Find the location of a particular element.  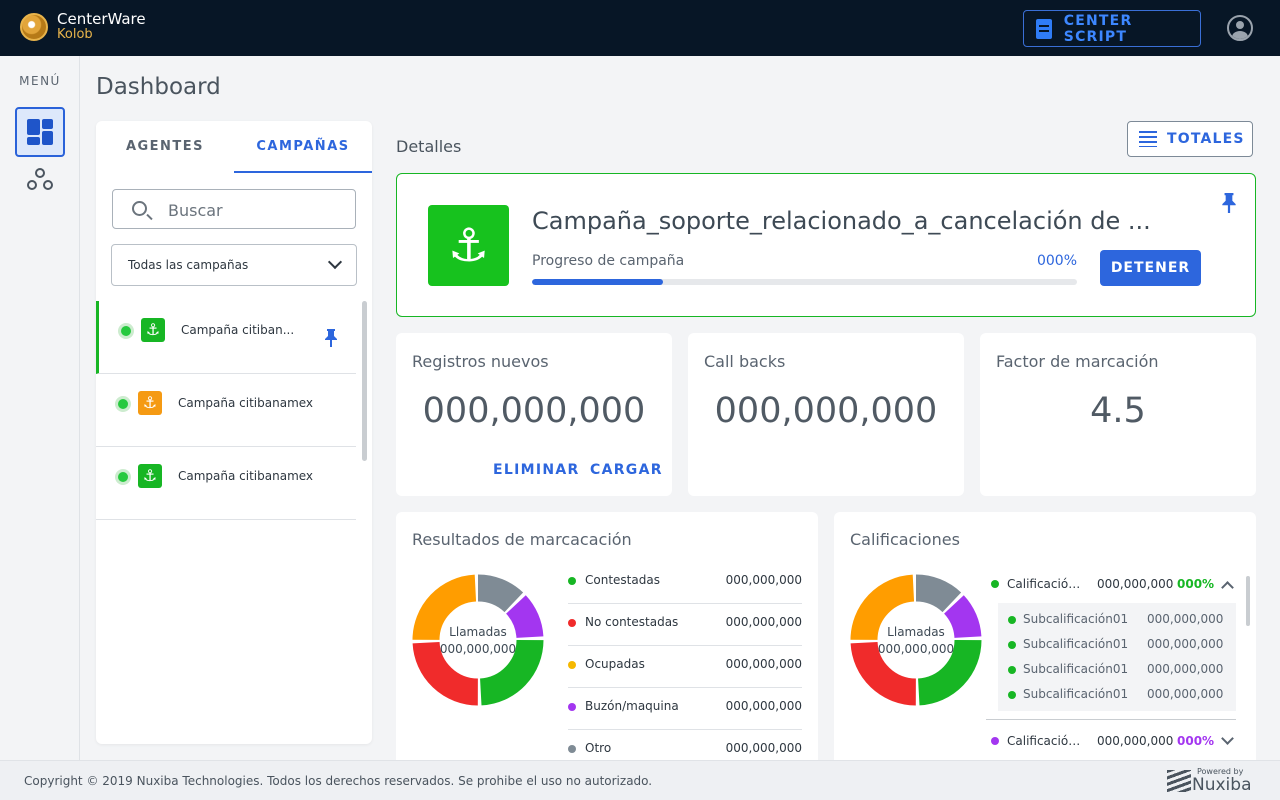

chevron-up-icon is located at coordinates (1227, 587).